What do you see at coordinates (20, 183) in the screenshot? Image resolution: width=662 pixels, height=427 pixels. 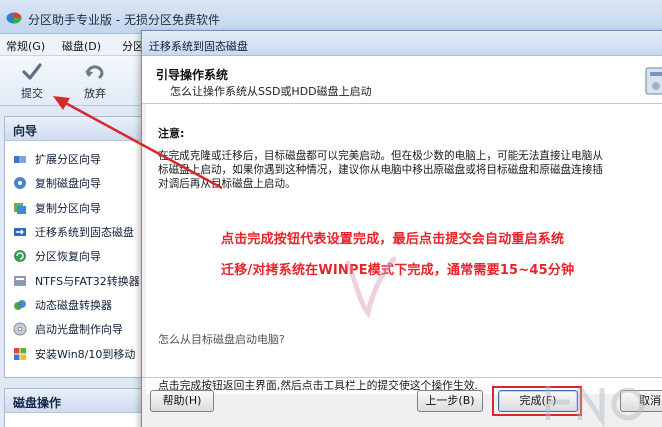 I see `copy-disk-icon` at bounding box center [20, 183].